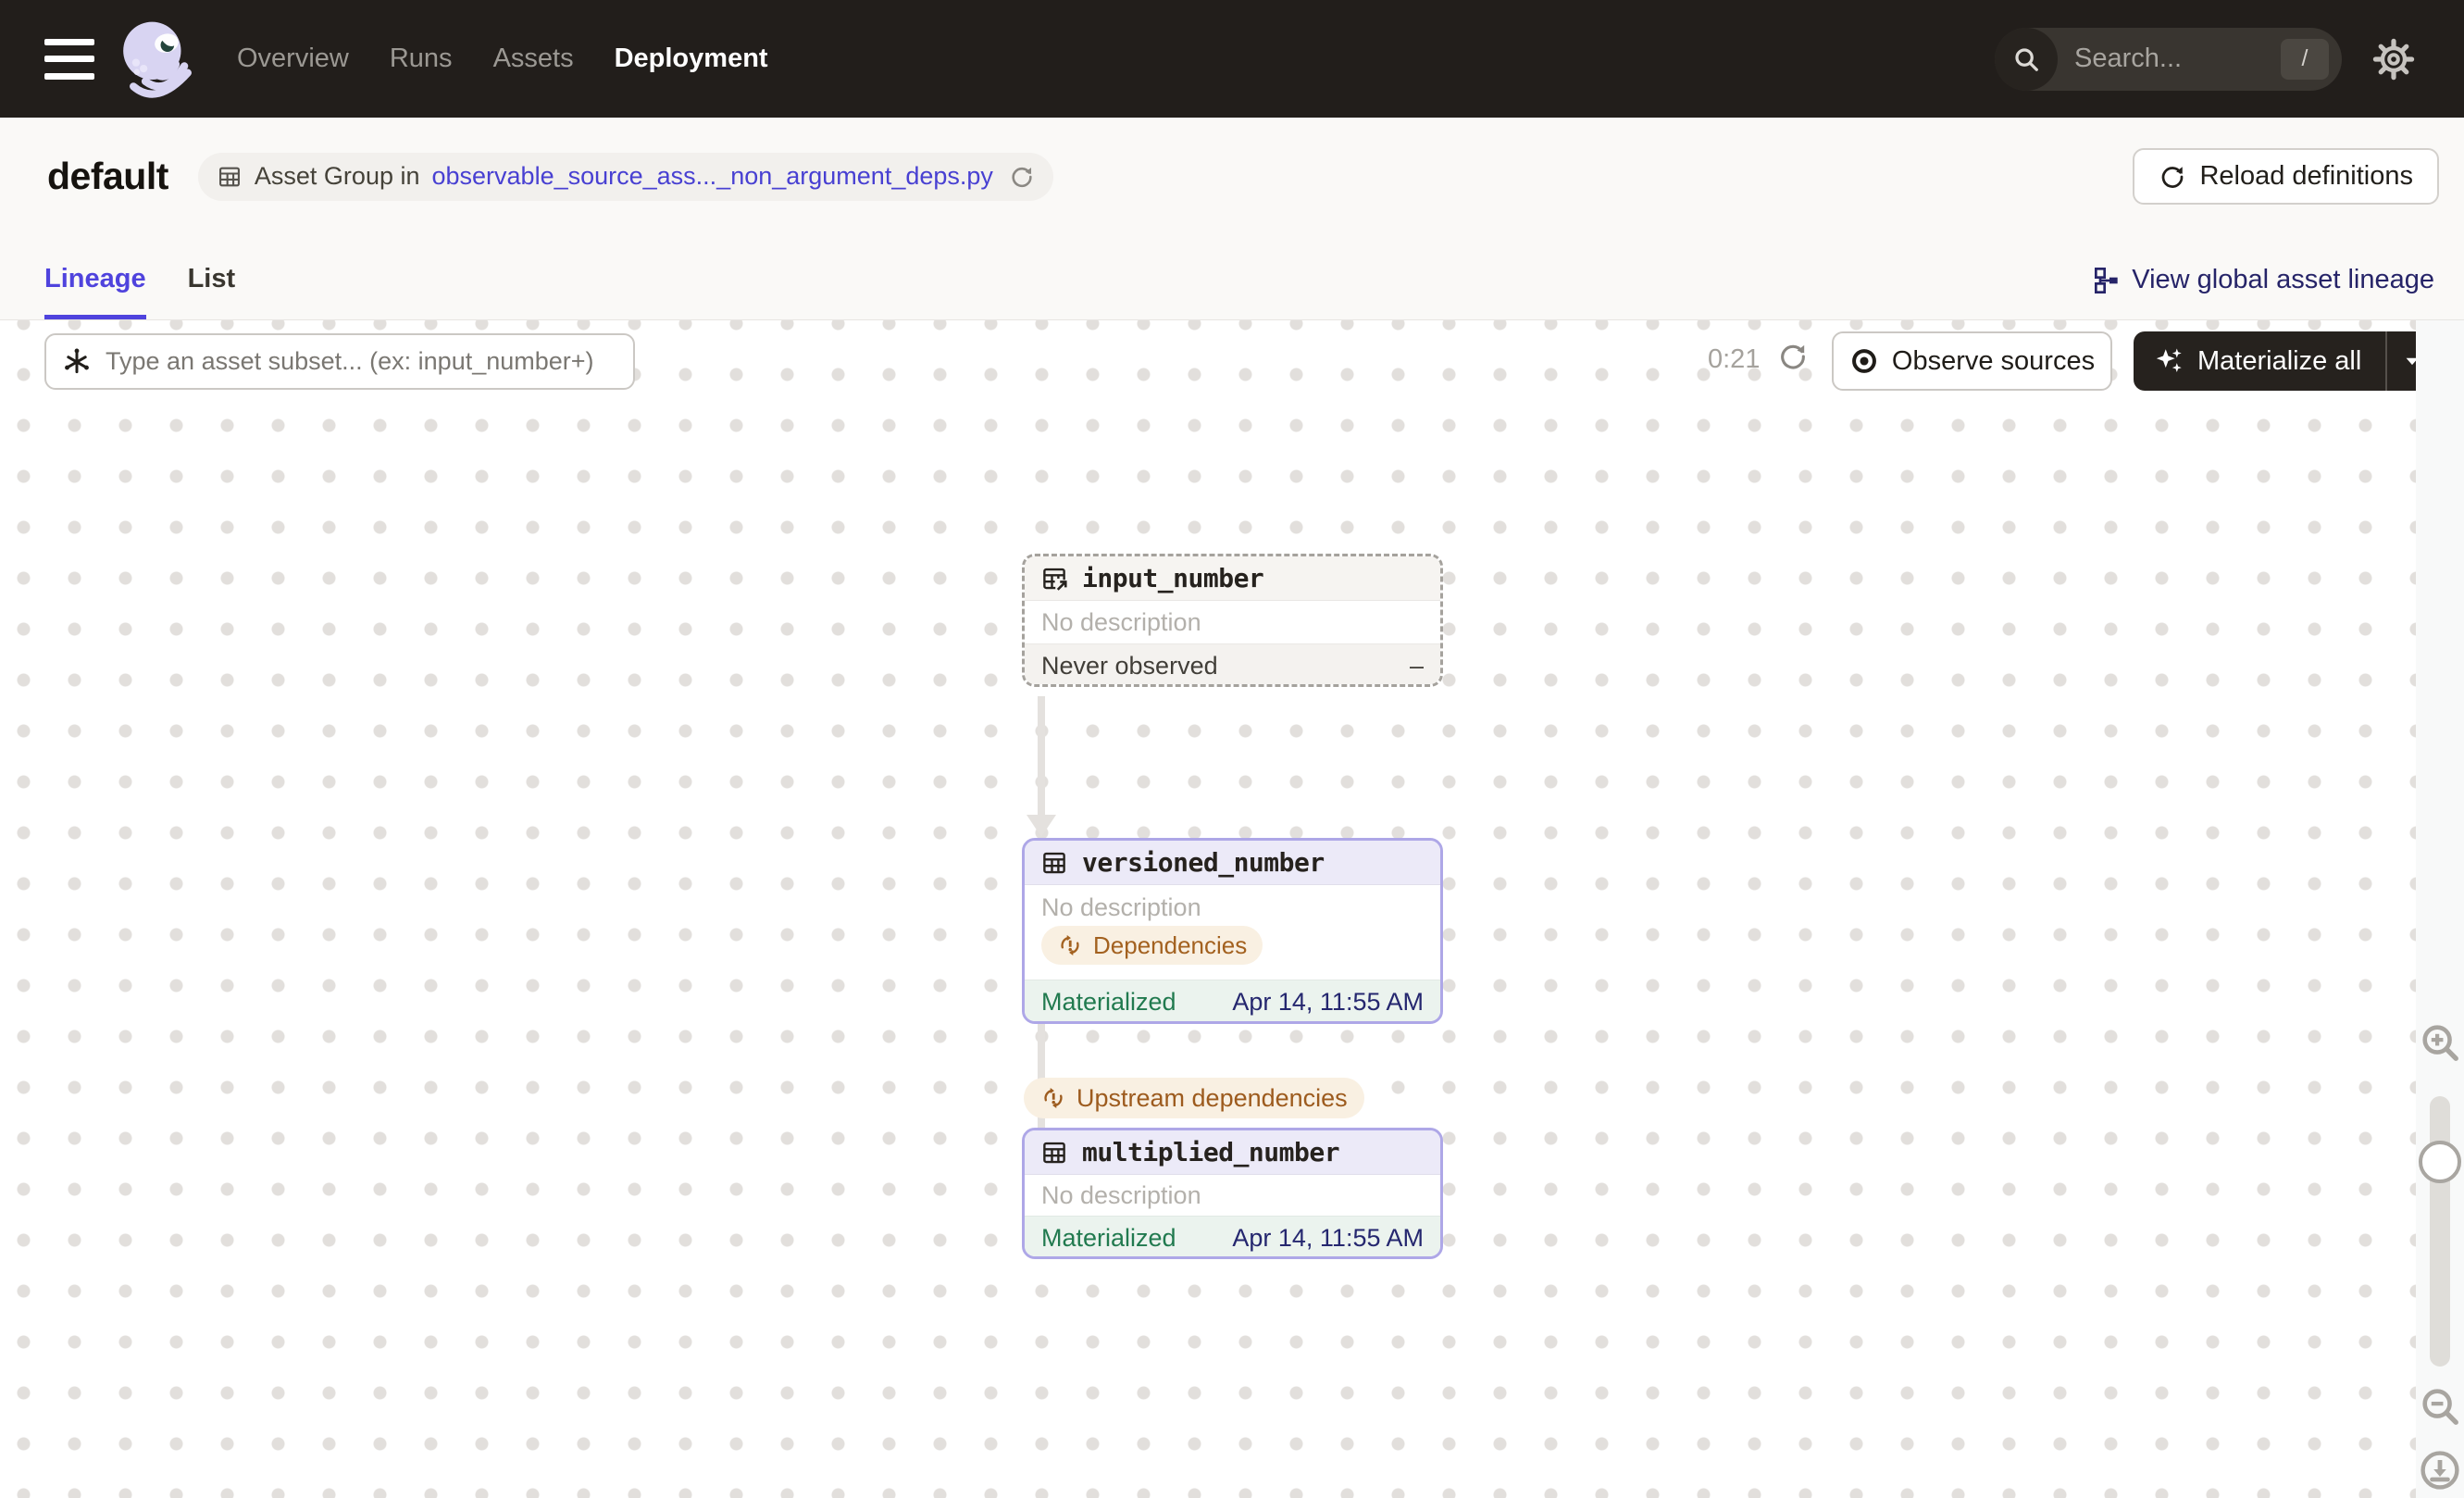  What do you see at coordinates (2440, 1470) in the screenshot?
I see `download-image-icon` at bounding box center [2440, 1470].